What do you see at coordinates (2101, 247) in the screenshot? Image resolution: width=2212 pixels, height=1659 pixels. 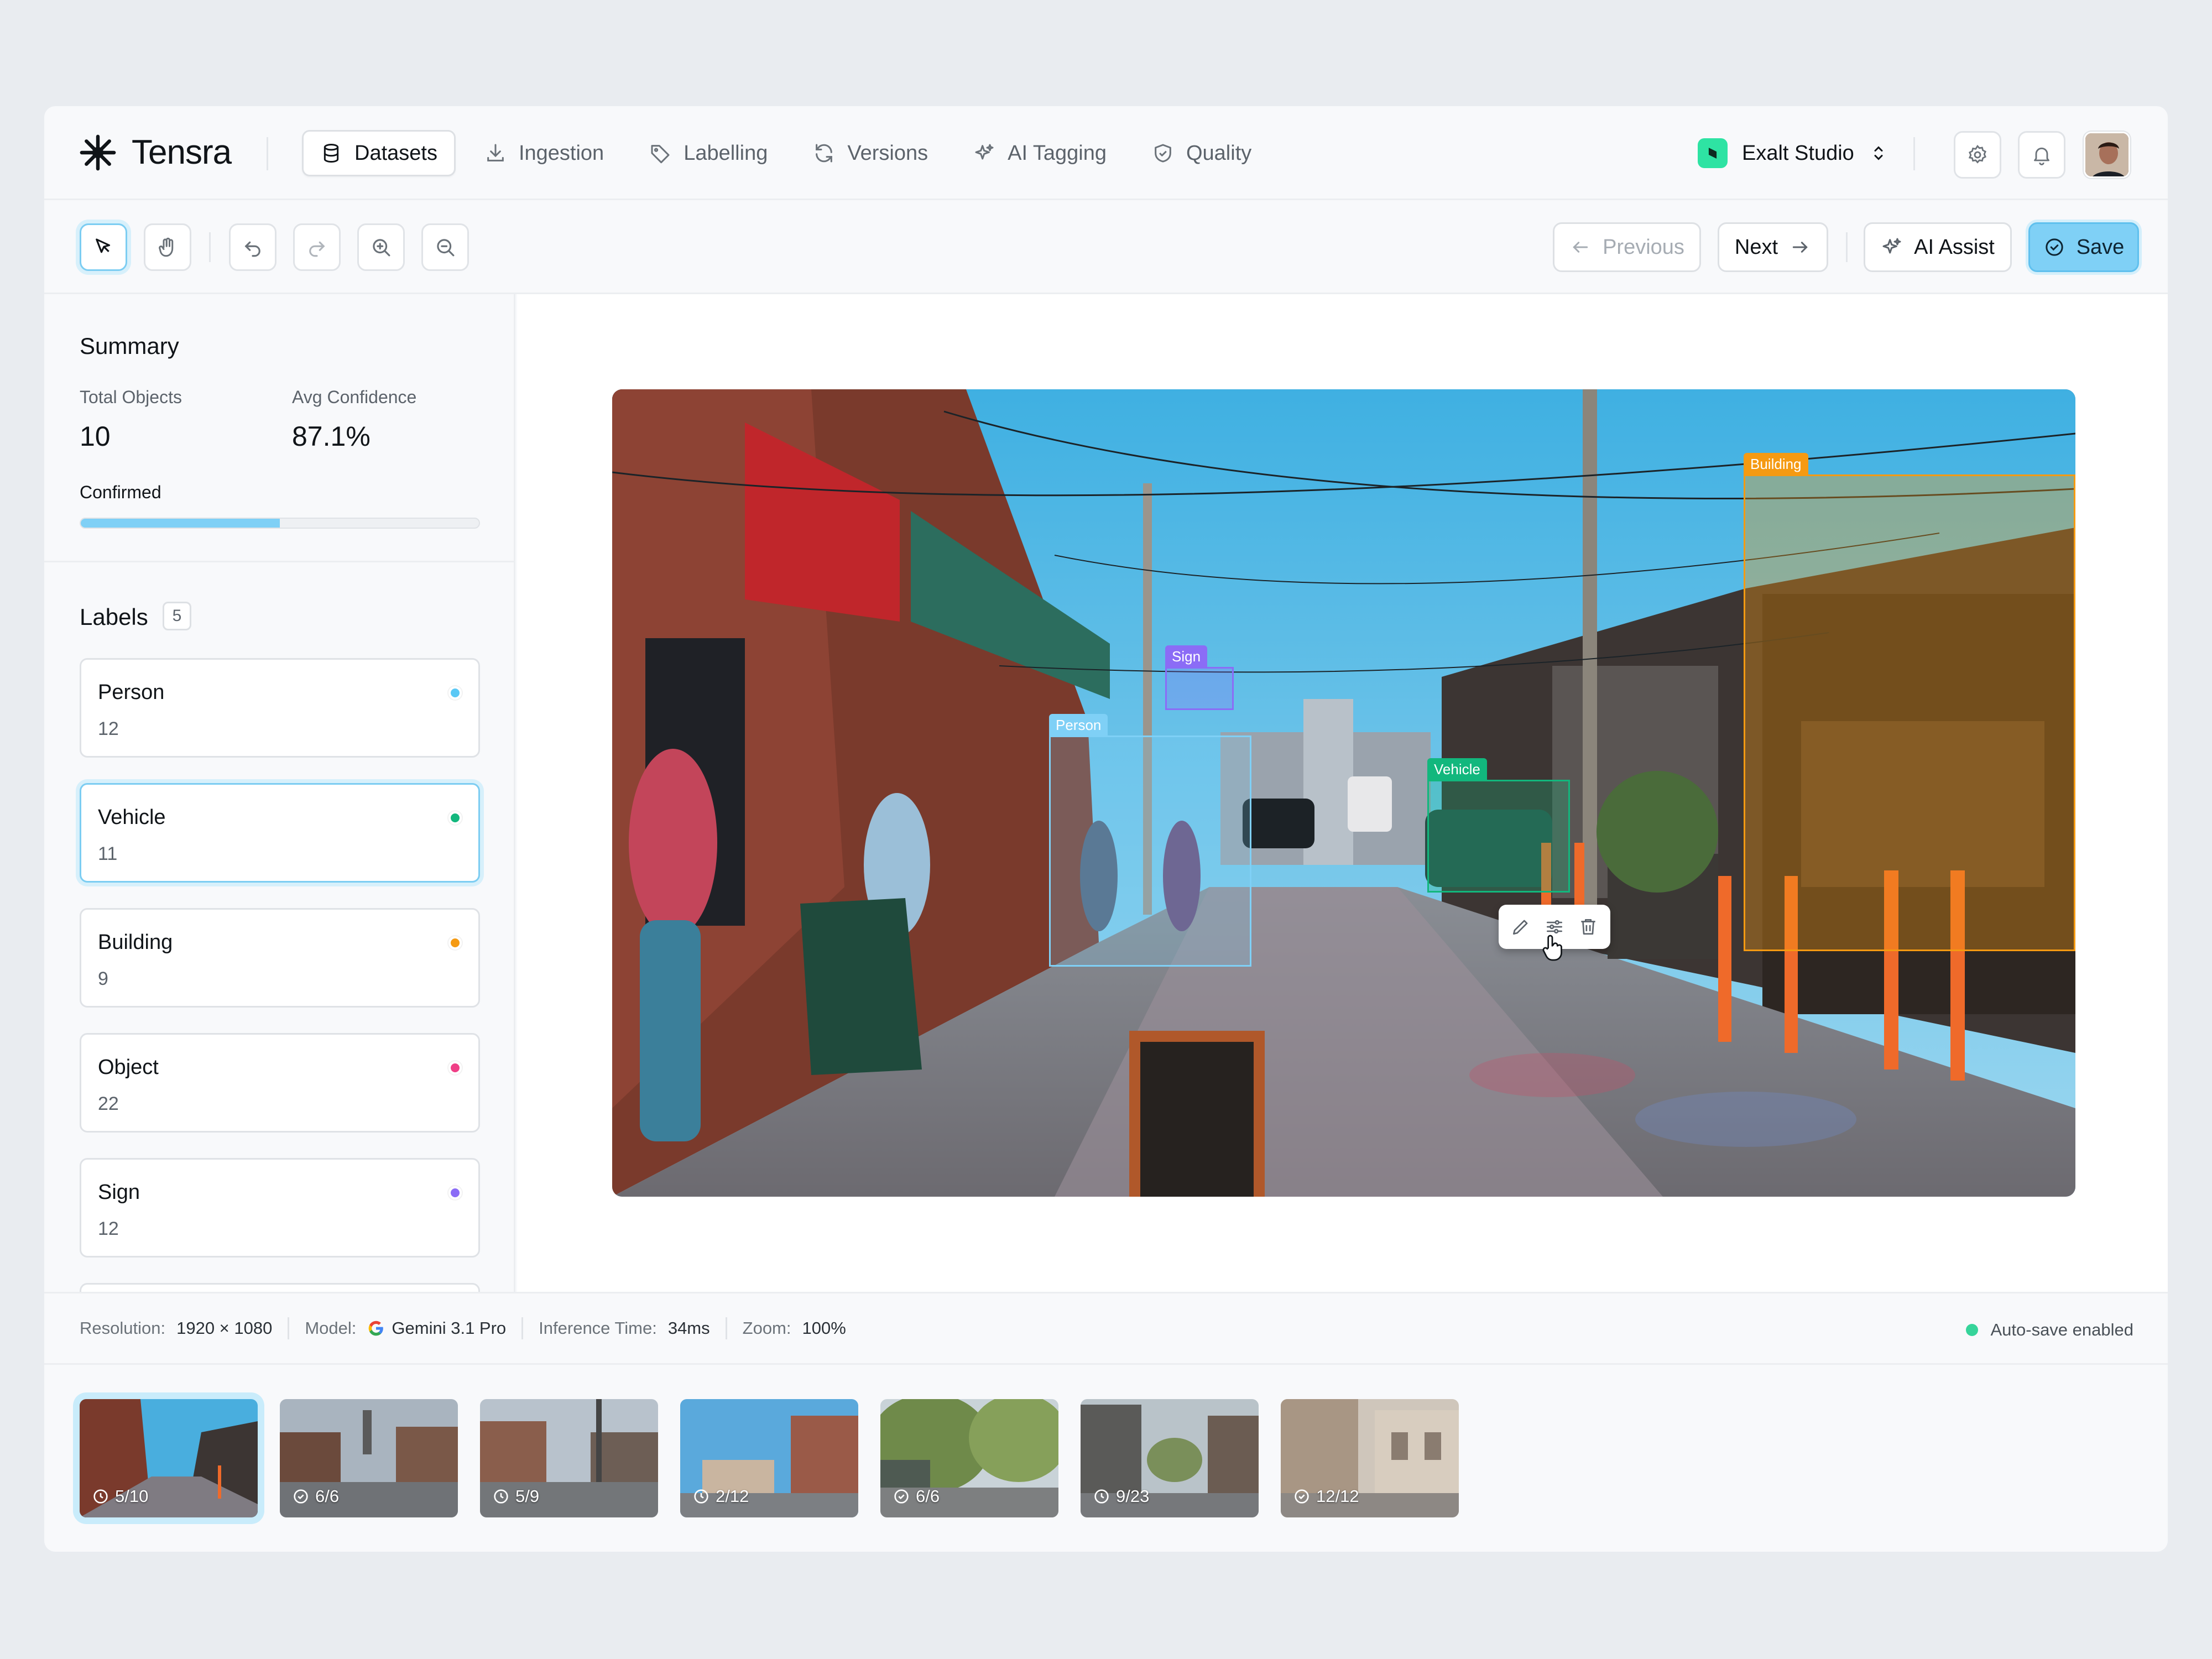 I see `save-label: Save` at bounding box center [2101, 247].